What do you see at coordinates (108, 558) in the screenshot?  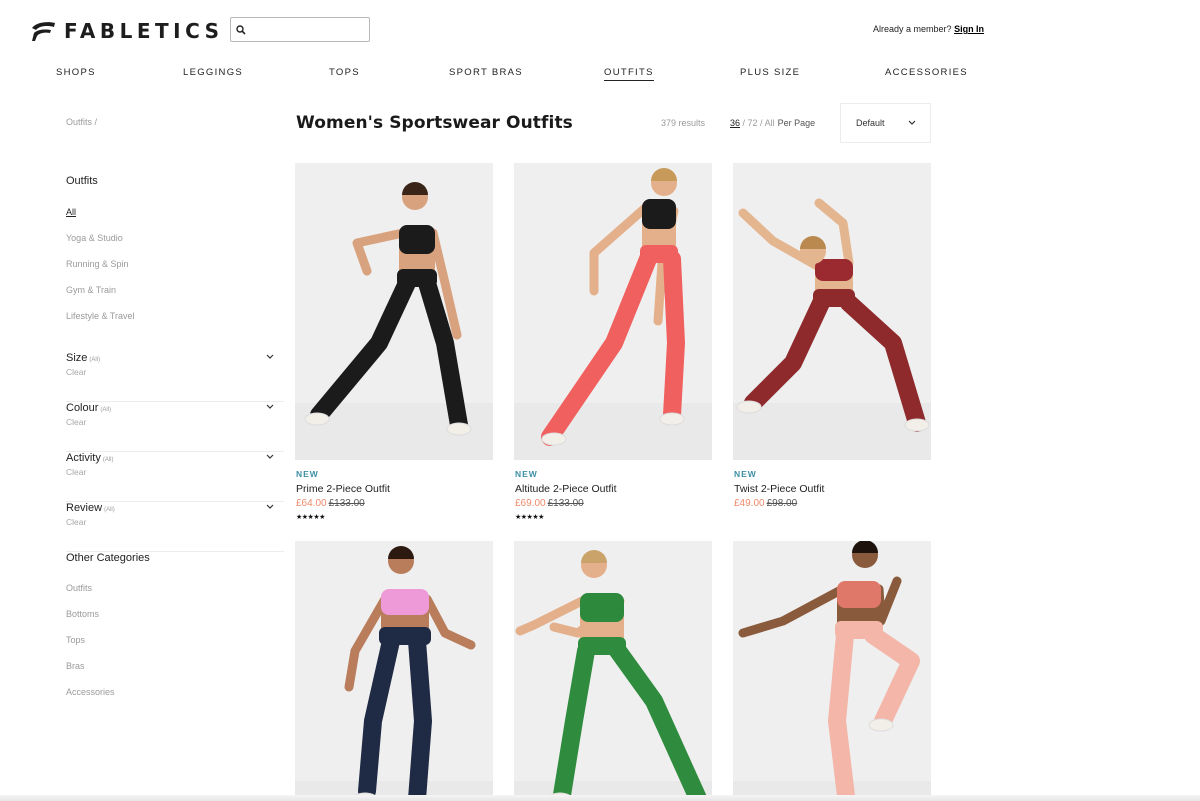 I see `other-categories-heading: Other Categories` at bounding box center [108, 558].